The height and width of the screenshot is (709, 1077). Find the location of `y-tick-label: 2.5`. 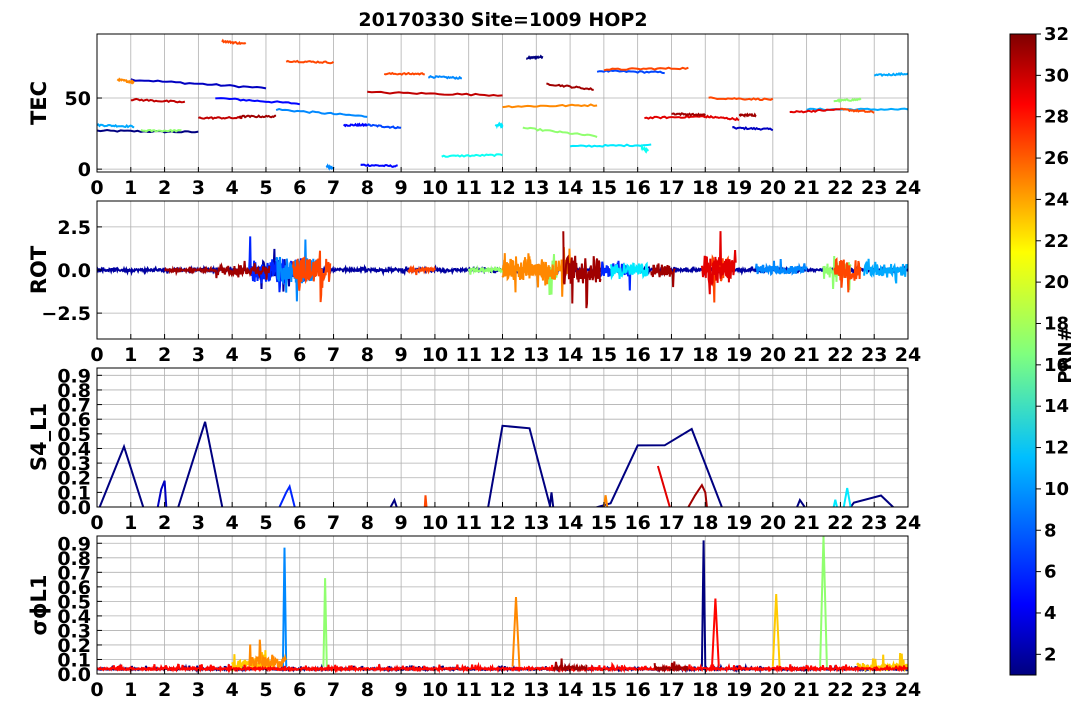

y-tick-label: 2.5 is located at coordinates (74, 228).